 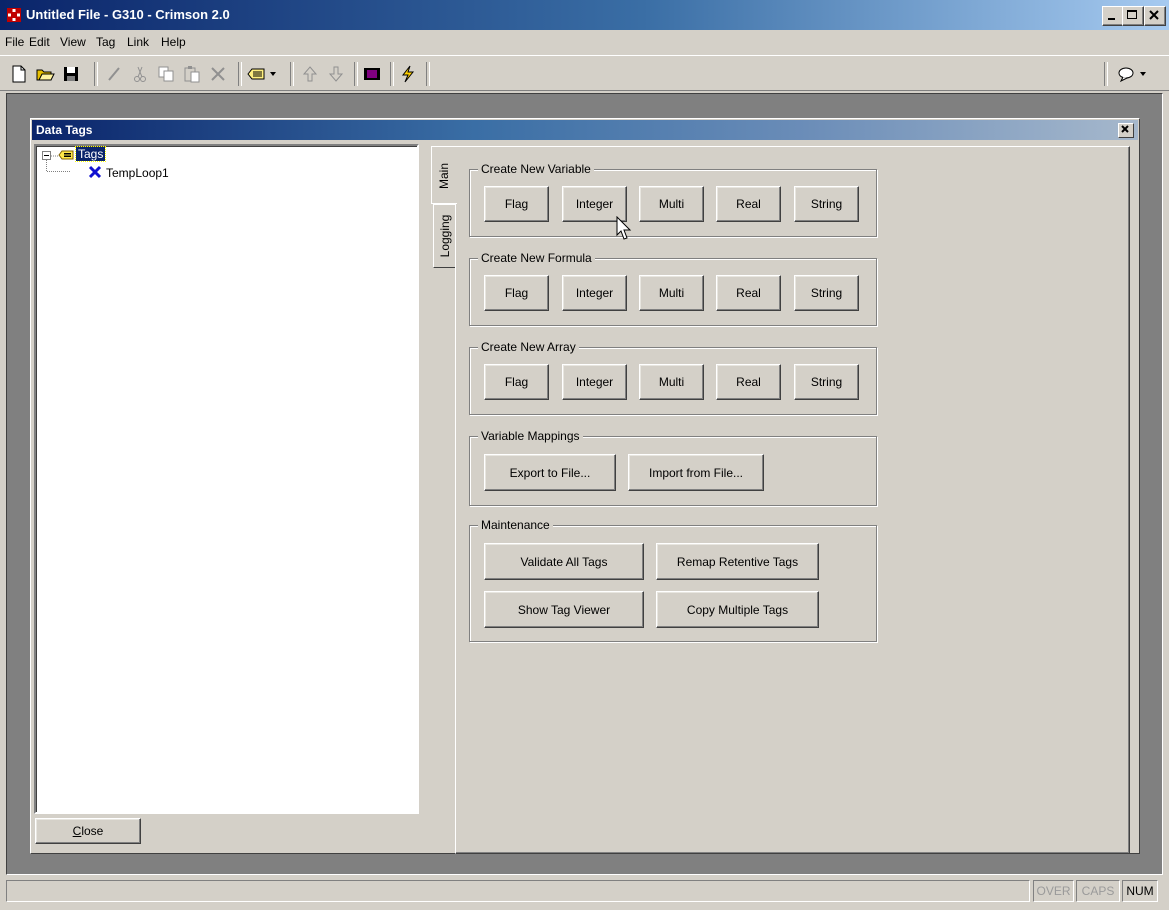 I want to click on group-label: Create New Formula, so click(x=536, y=258).